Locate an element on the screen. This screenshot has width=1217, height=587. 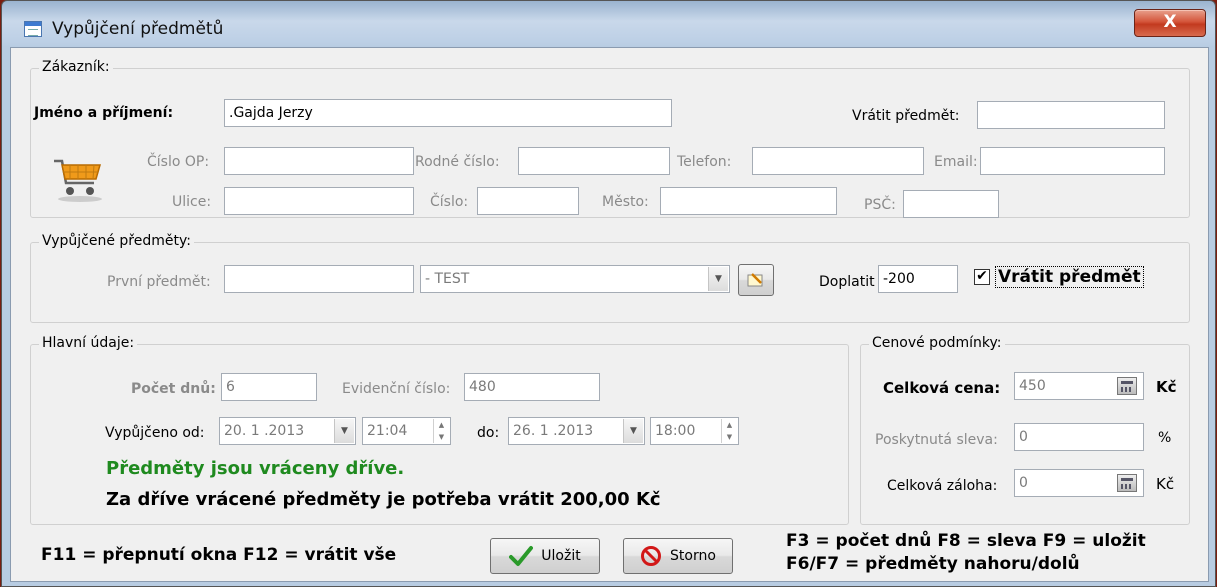
phone-label: Telefon: is located at coordinates (704, 162).